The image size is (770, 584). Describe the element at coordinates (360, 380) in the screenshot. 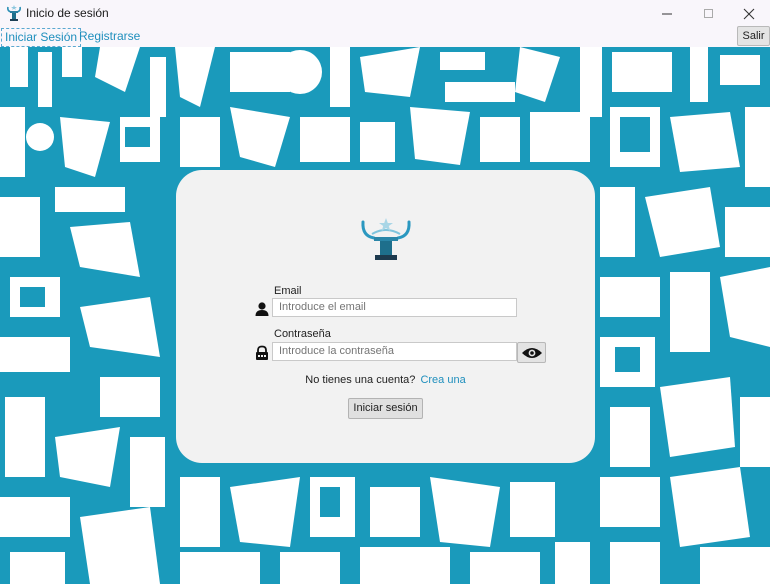

I see `no-account-text: No tienes una cuenta?` at that location.